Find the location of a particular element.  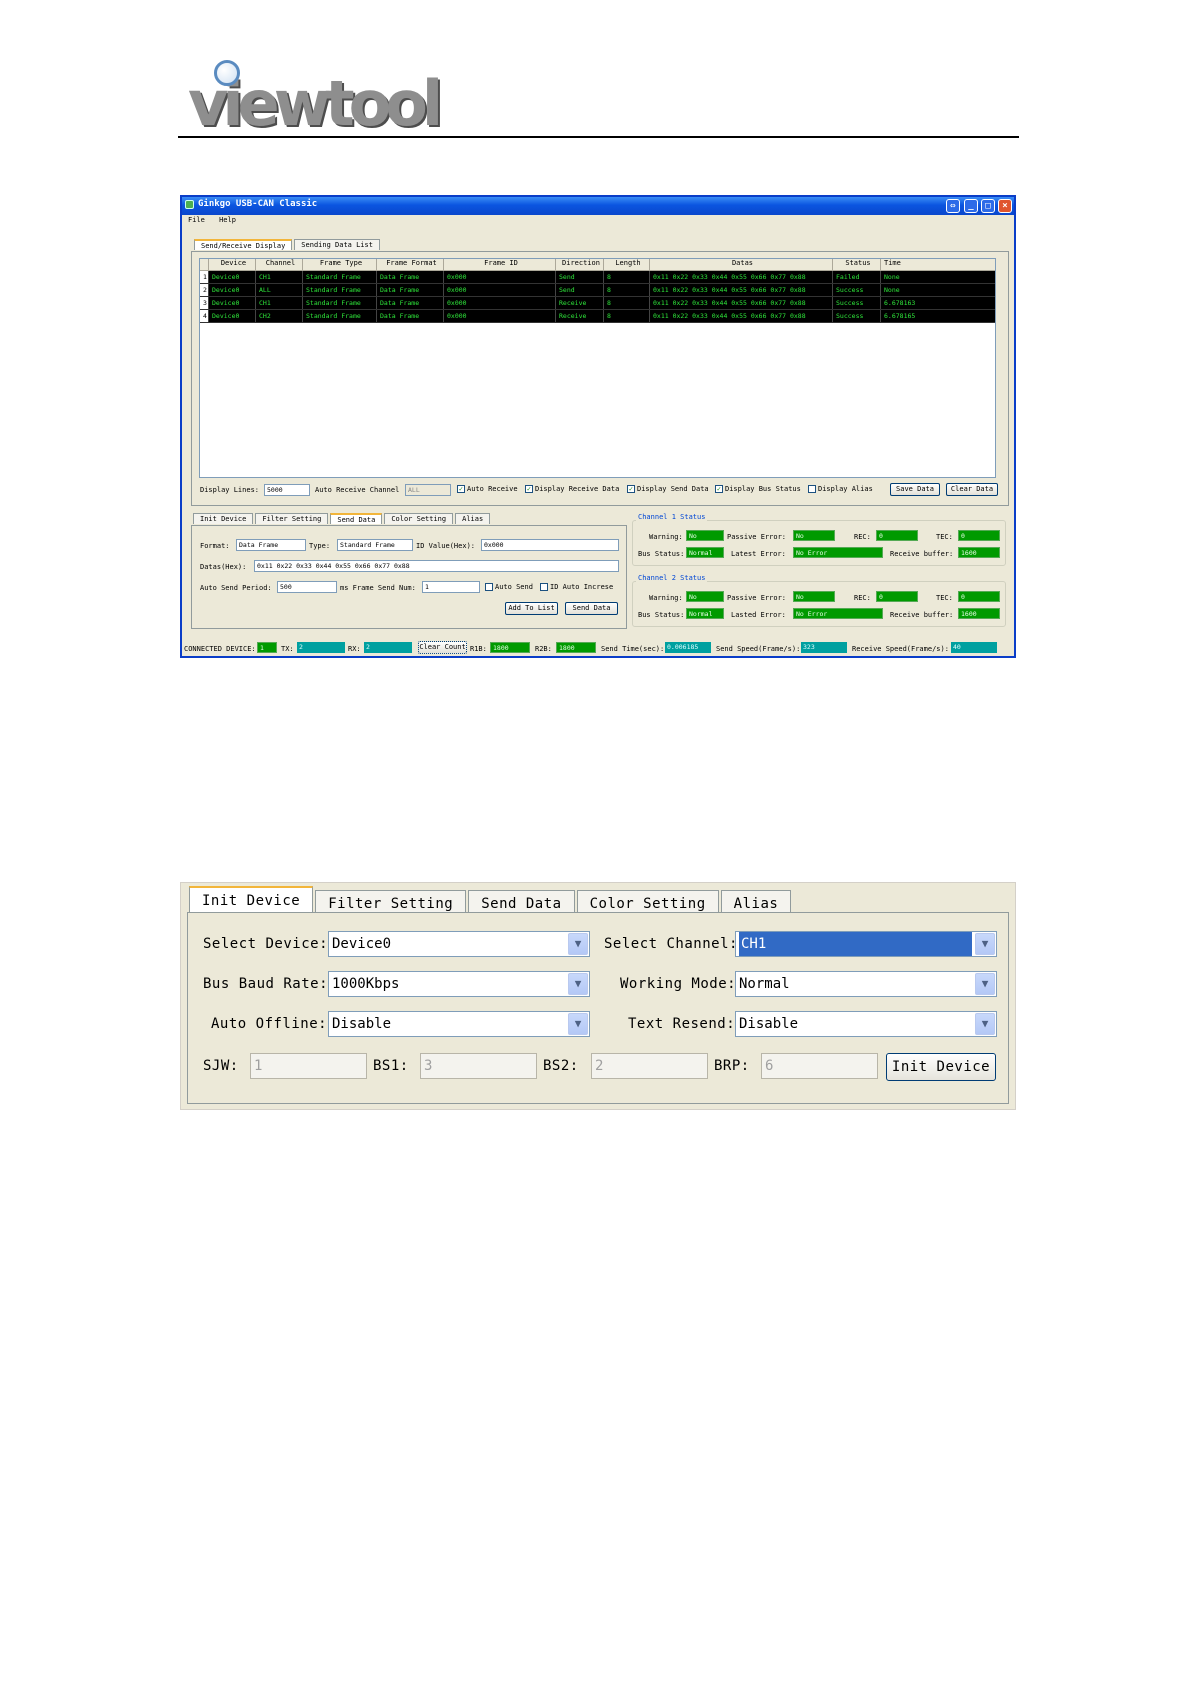

display-bus-checkbox: ✓ Display Bus Status is located at coordinates (758, 489).